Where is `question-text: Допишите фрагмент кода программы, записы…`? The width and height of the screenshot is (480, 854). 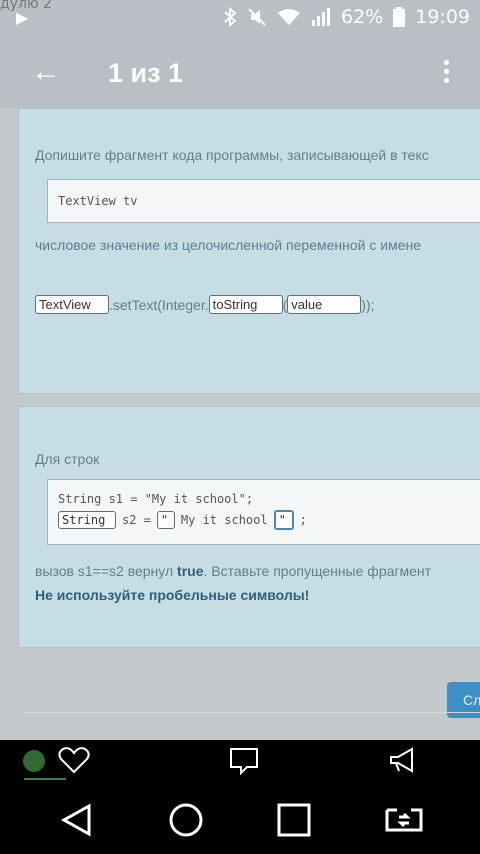 question-text: Допишите фрагмент кода программы, записы… is located at coordinates (232, 155).